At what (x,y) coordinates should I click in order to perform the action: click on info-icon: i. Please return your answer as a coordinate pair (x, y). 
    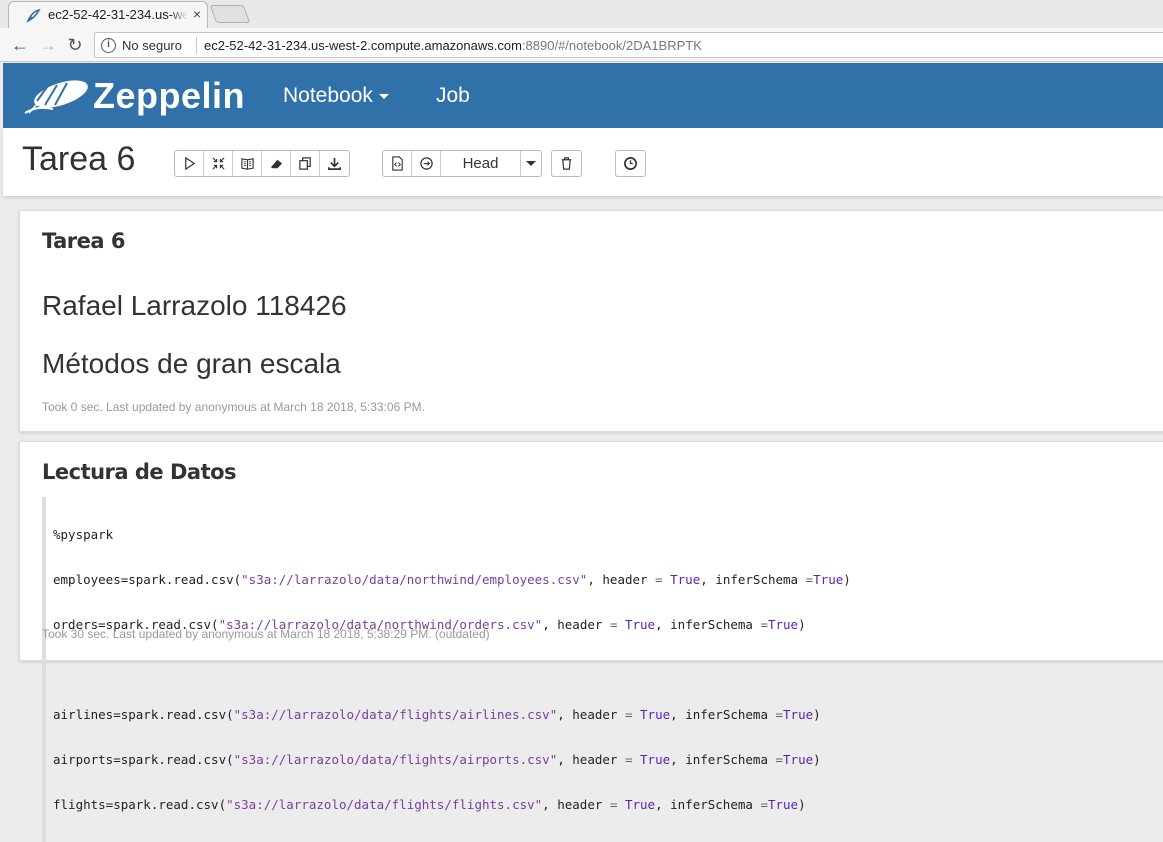
    Looking at the image, I should click on (108, 45).